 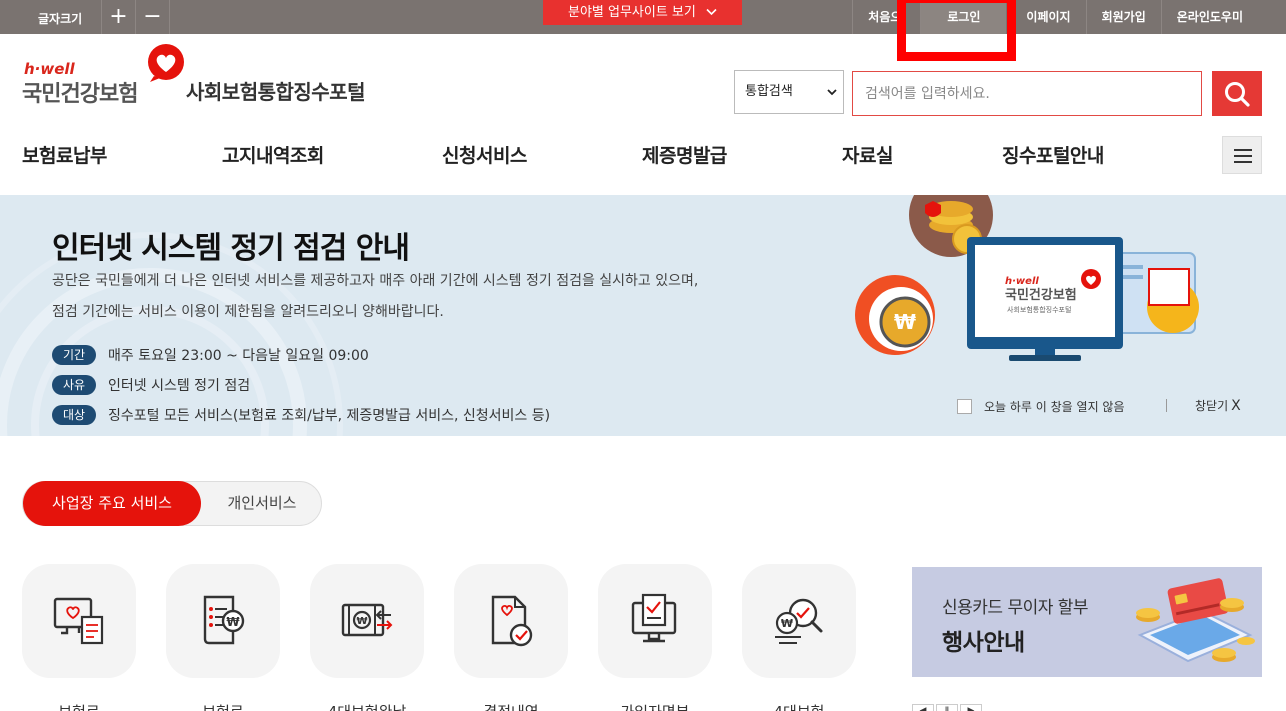 I want to click on search-scope-select: 통합검색, so click(x=789, y=92).